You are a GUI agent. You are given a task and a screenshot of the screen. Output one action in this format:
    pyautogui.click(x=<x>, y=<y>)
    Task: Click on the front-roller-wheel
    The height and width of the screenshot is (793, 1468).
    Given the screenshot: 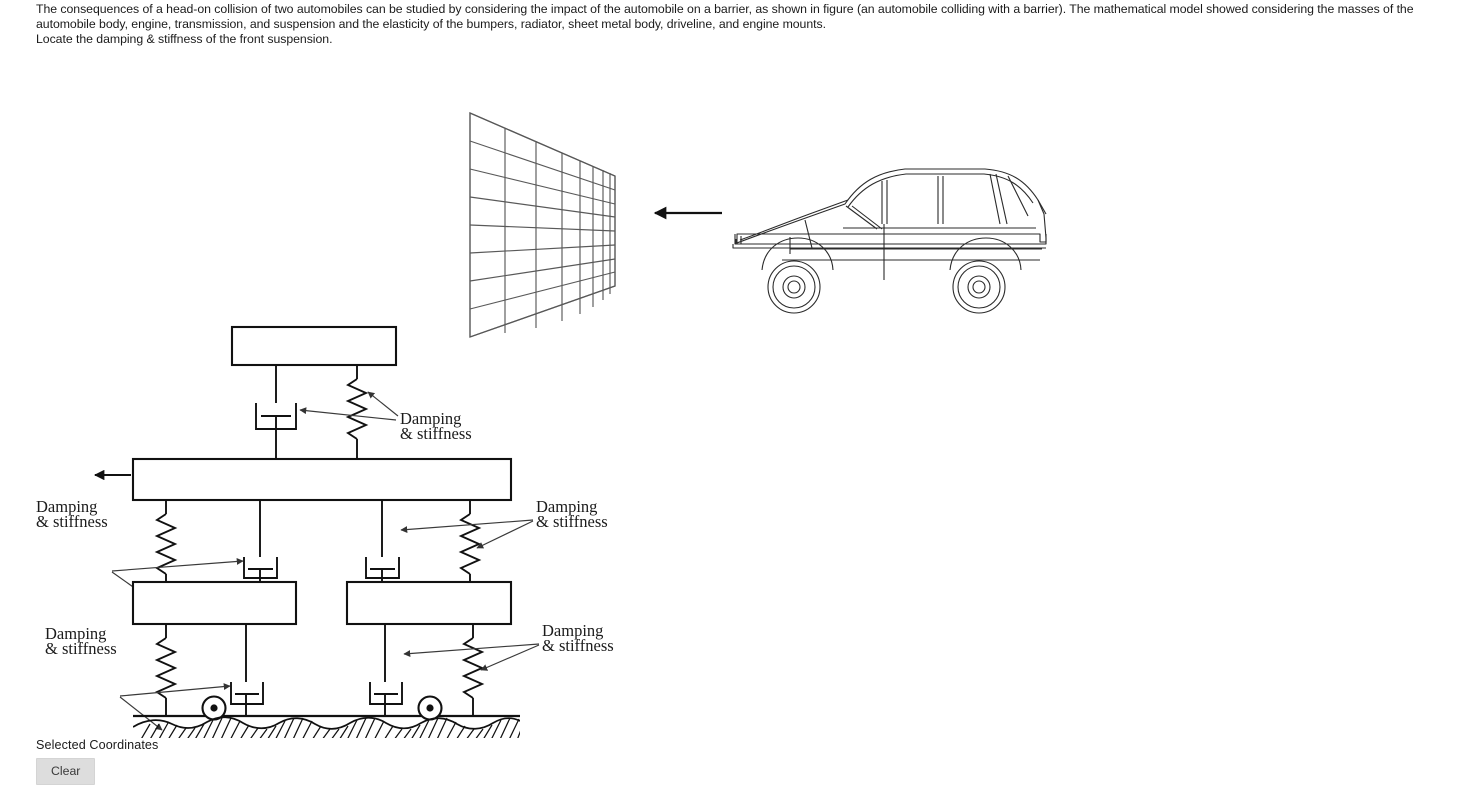 What is the action you would take?
    pyautogui.click(x=214, y=708)
    